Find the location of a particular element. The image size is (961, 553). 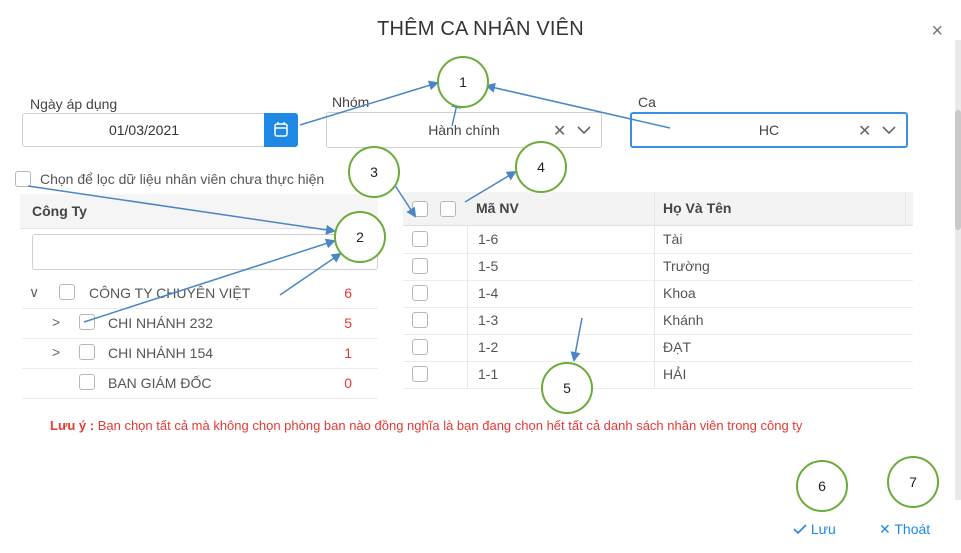

callout-circle: 4 is located at coordinates (541, 167).